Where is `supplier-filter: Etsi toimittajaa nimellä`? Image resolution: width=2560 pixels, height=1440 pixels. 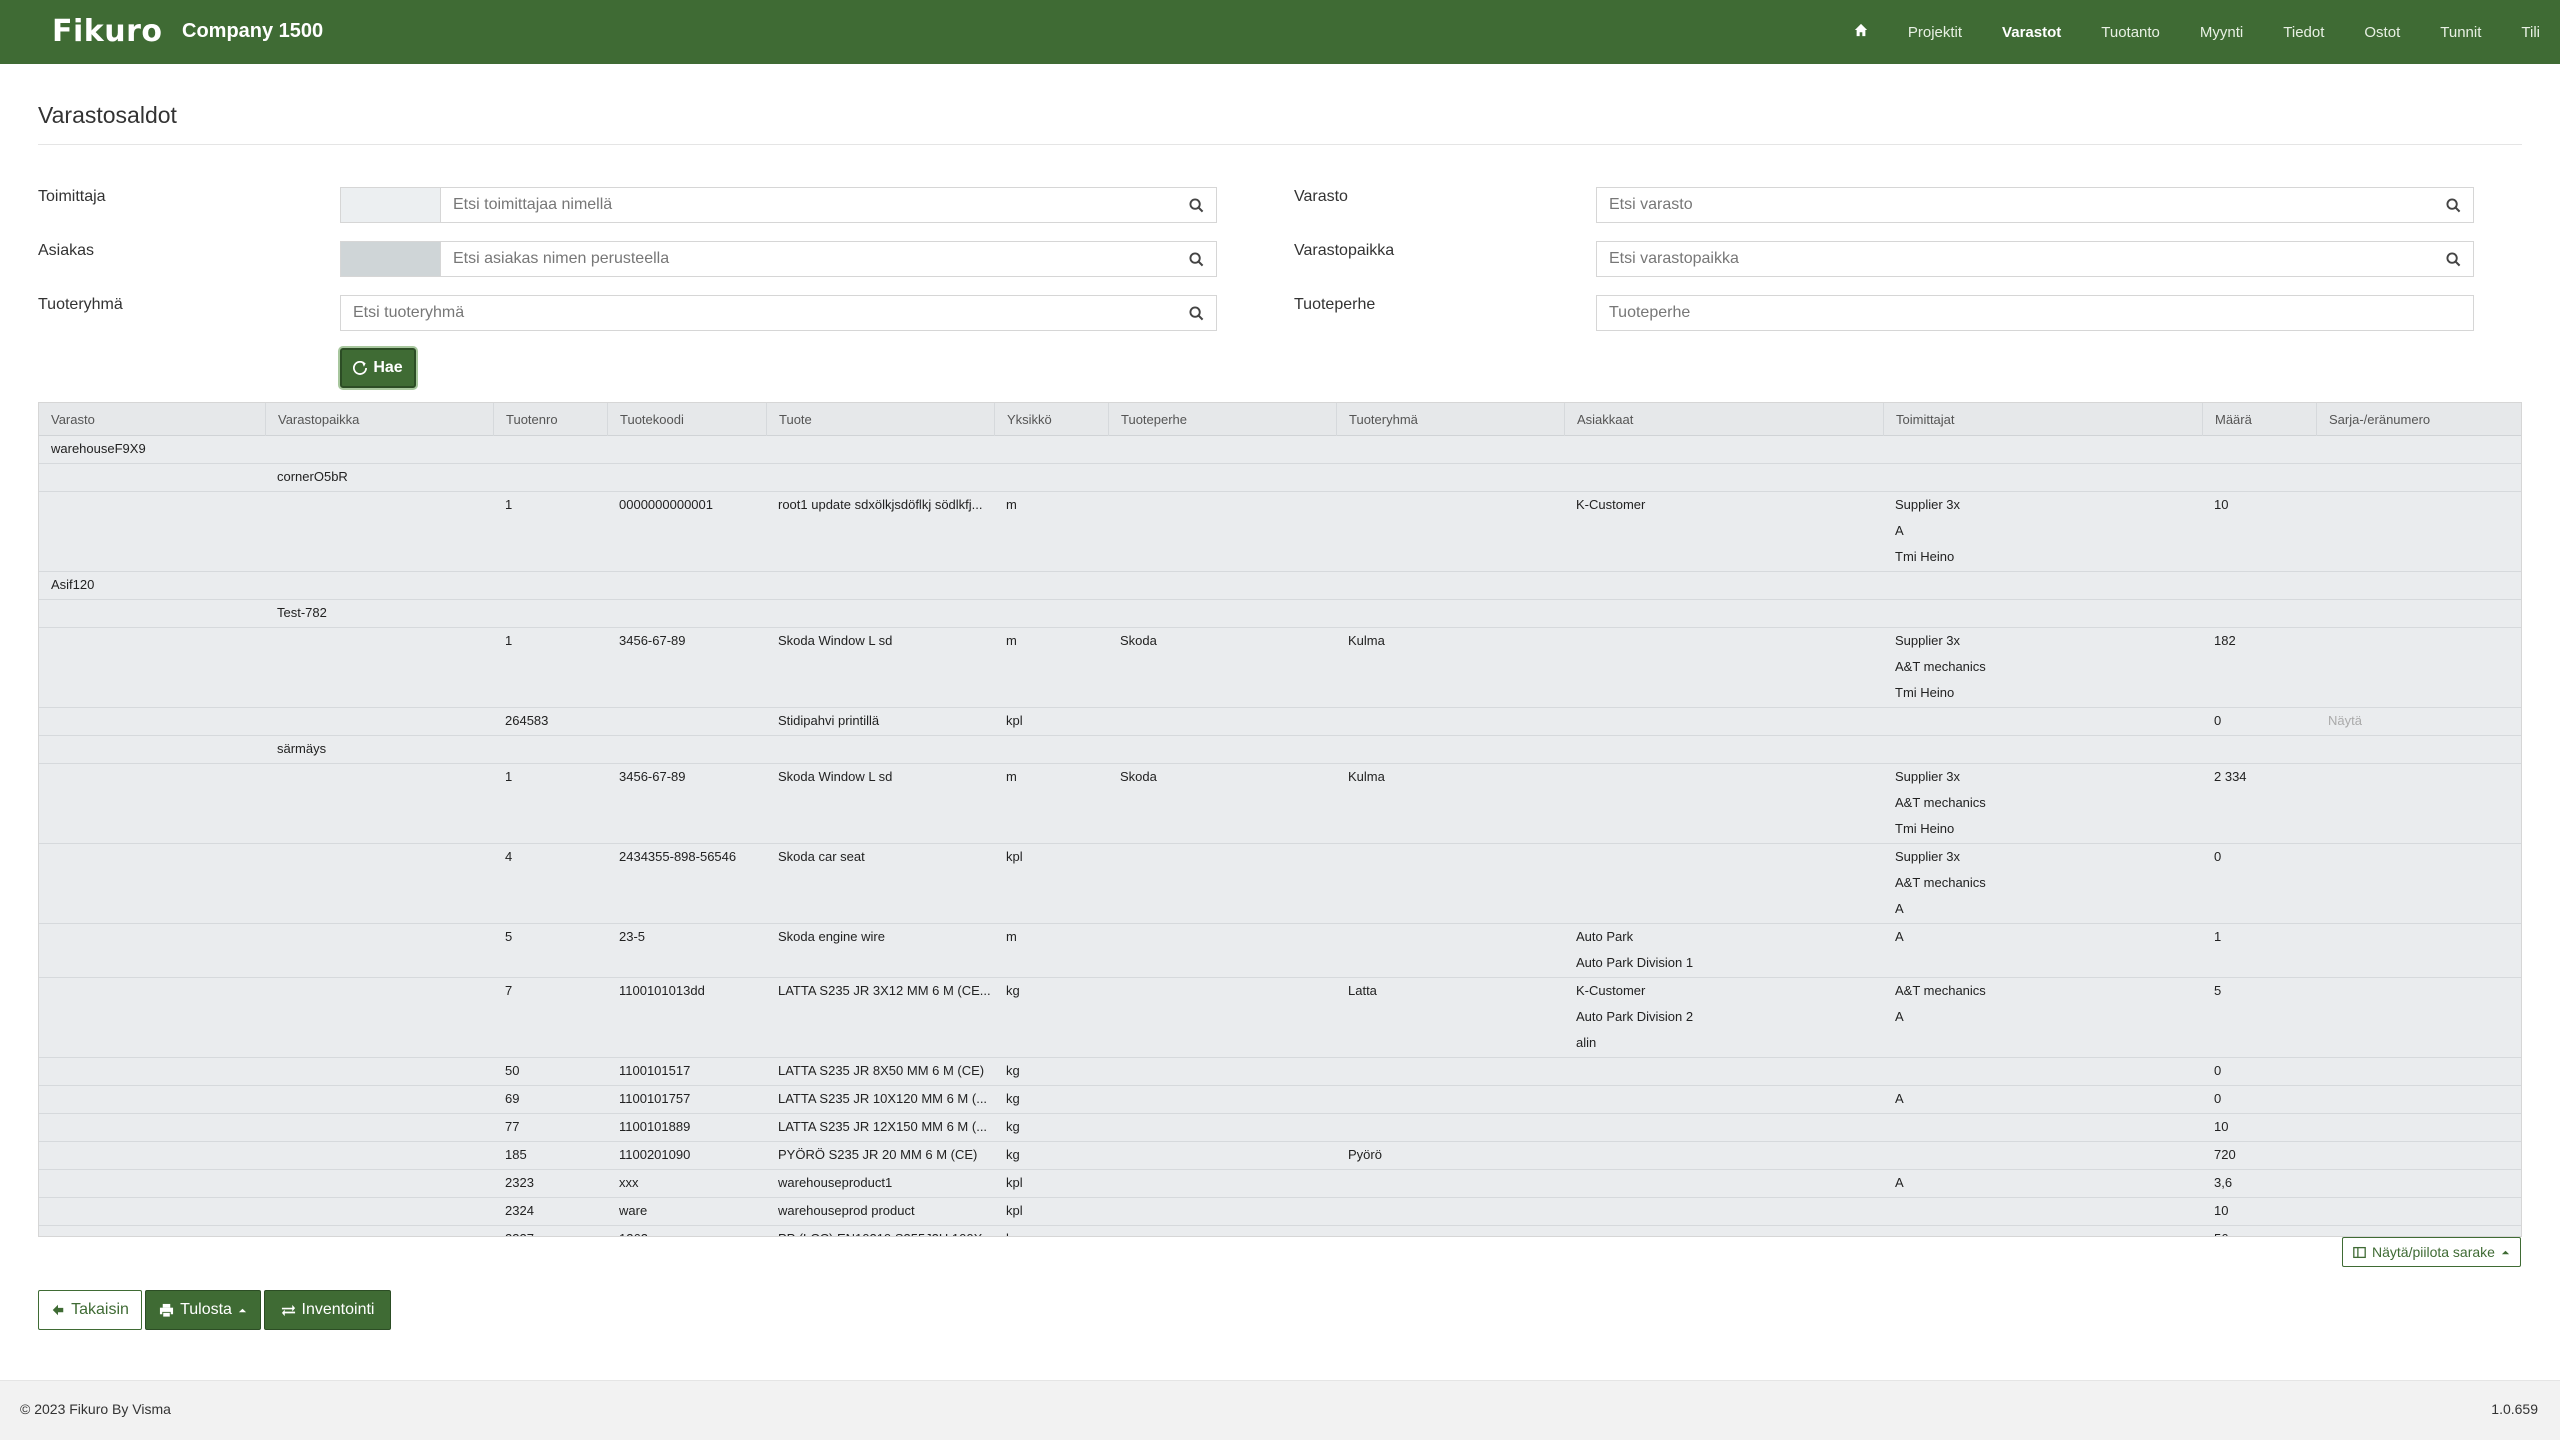 supplier-filter: Etsi toimittajaa nimellä is located at coordinates (778, 205).